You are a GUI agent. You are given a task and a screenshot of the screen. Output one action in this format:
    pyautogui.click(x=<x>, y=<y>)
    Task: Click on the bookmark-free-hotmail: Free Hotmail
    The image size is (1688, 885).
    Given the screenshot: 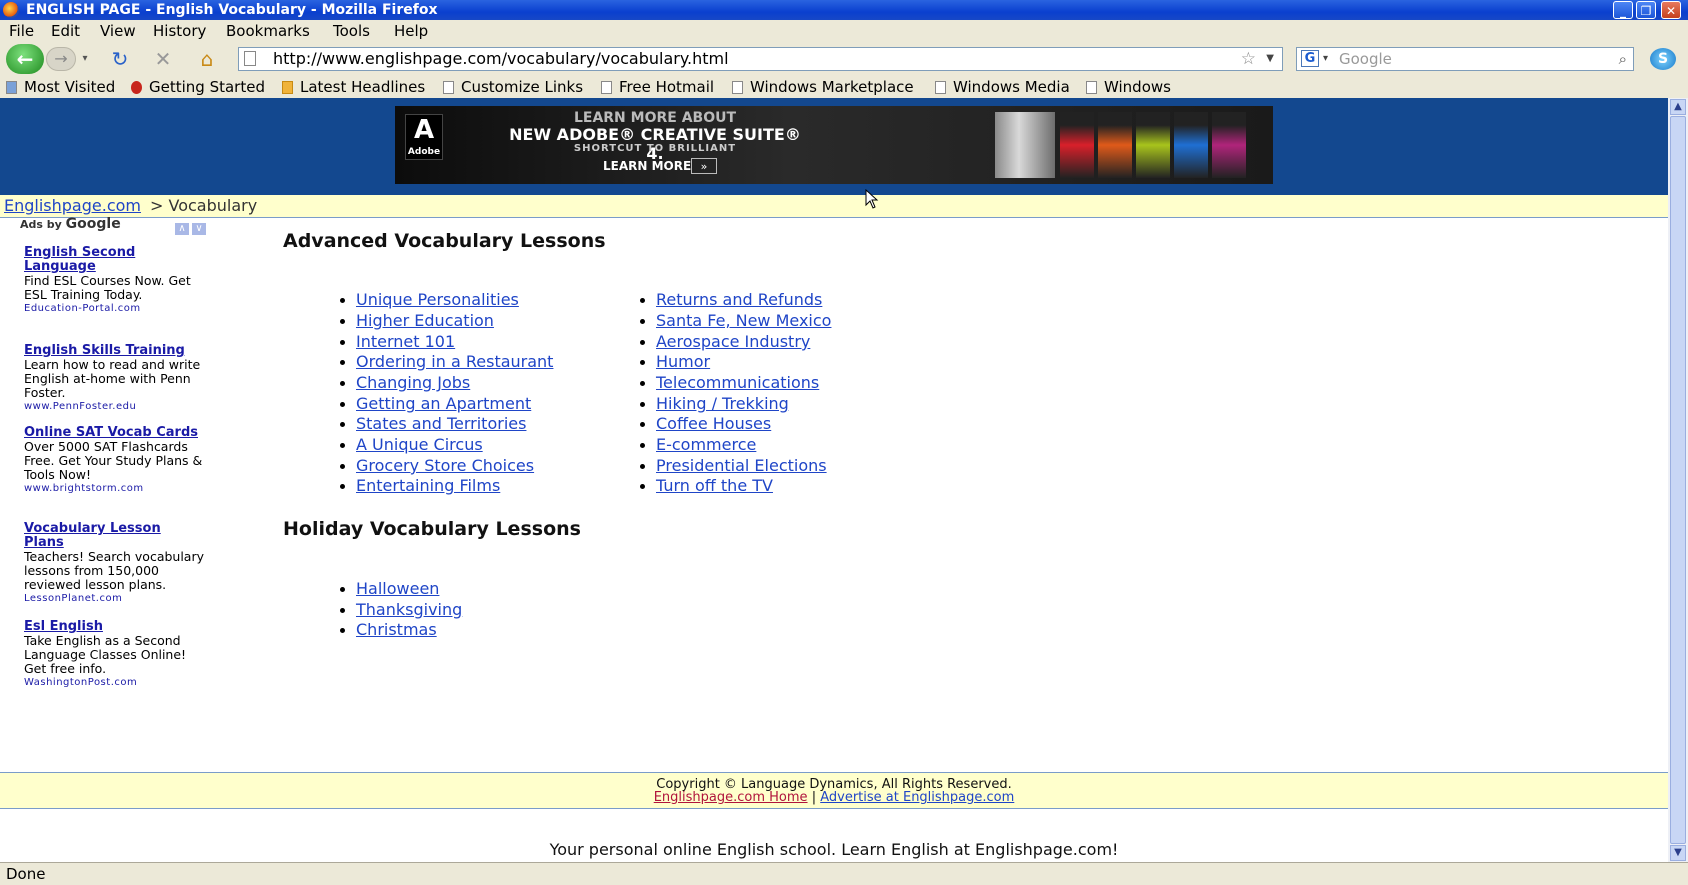 What is the action you would take?
    pyautogui.click(x=657, y=87)
    